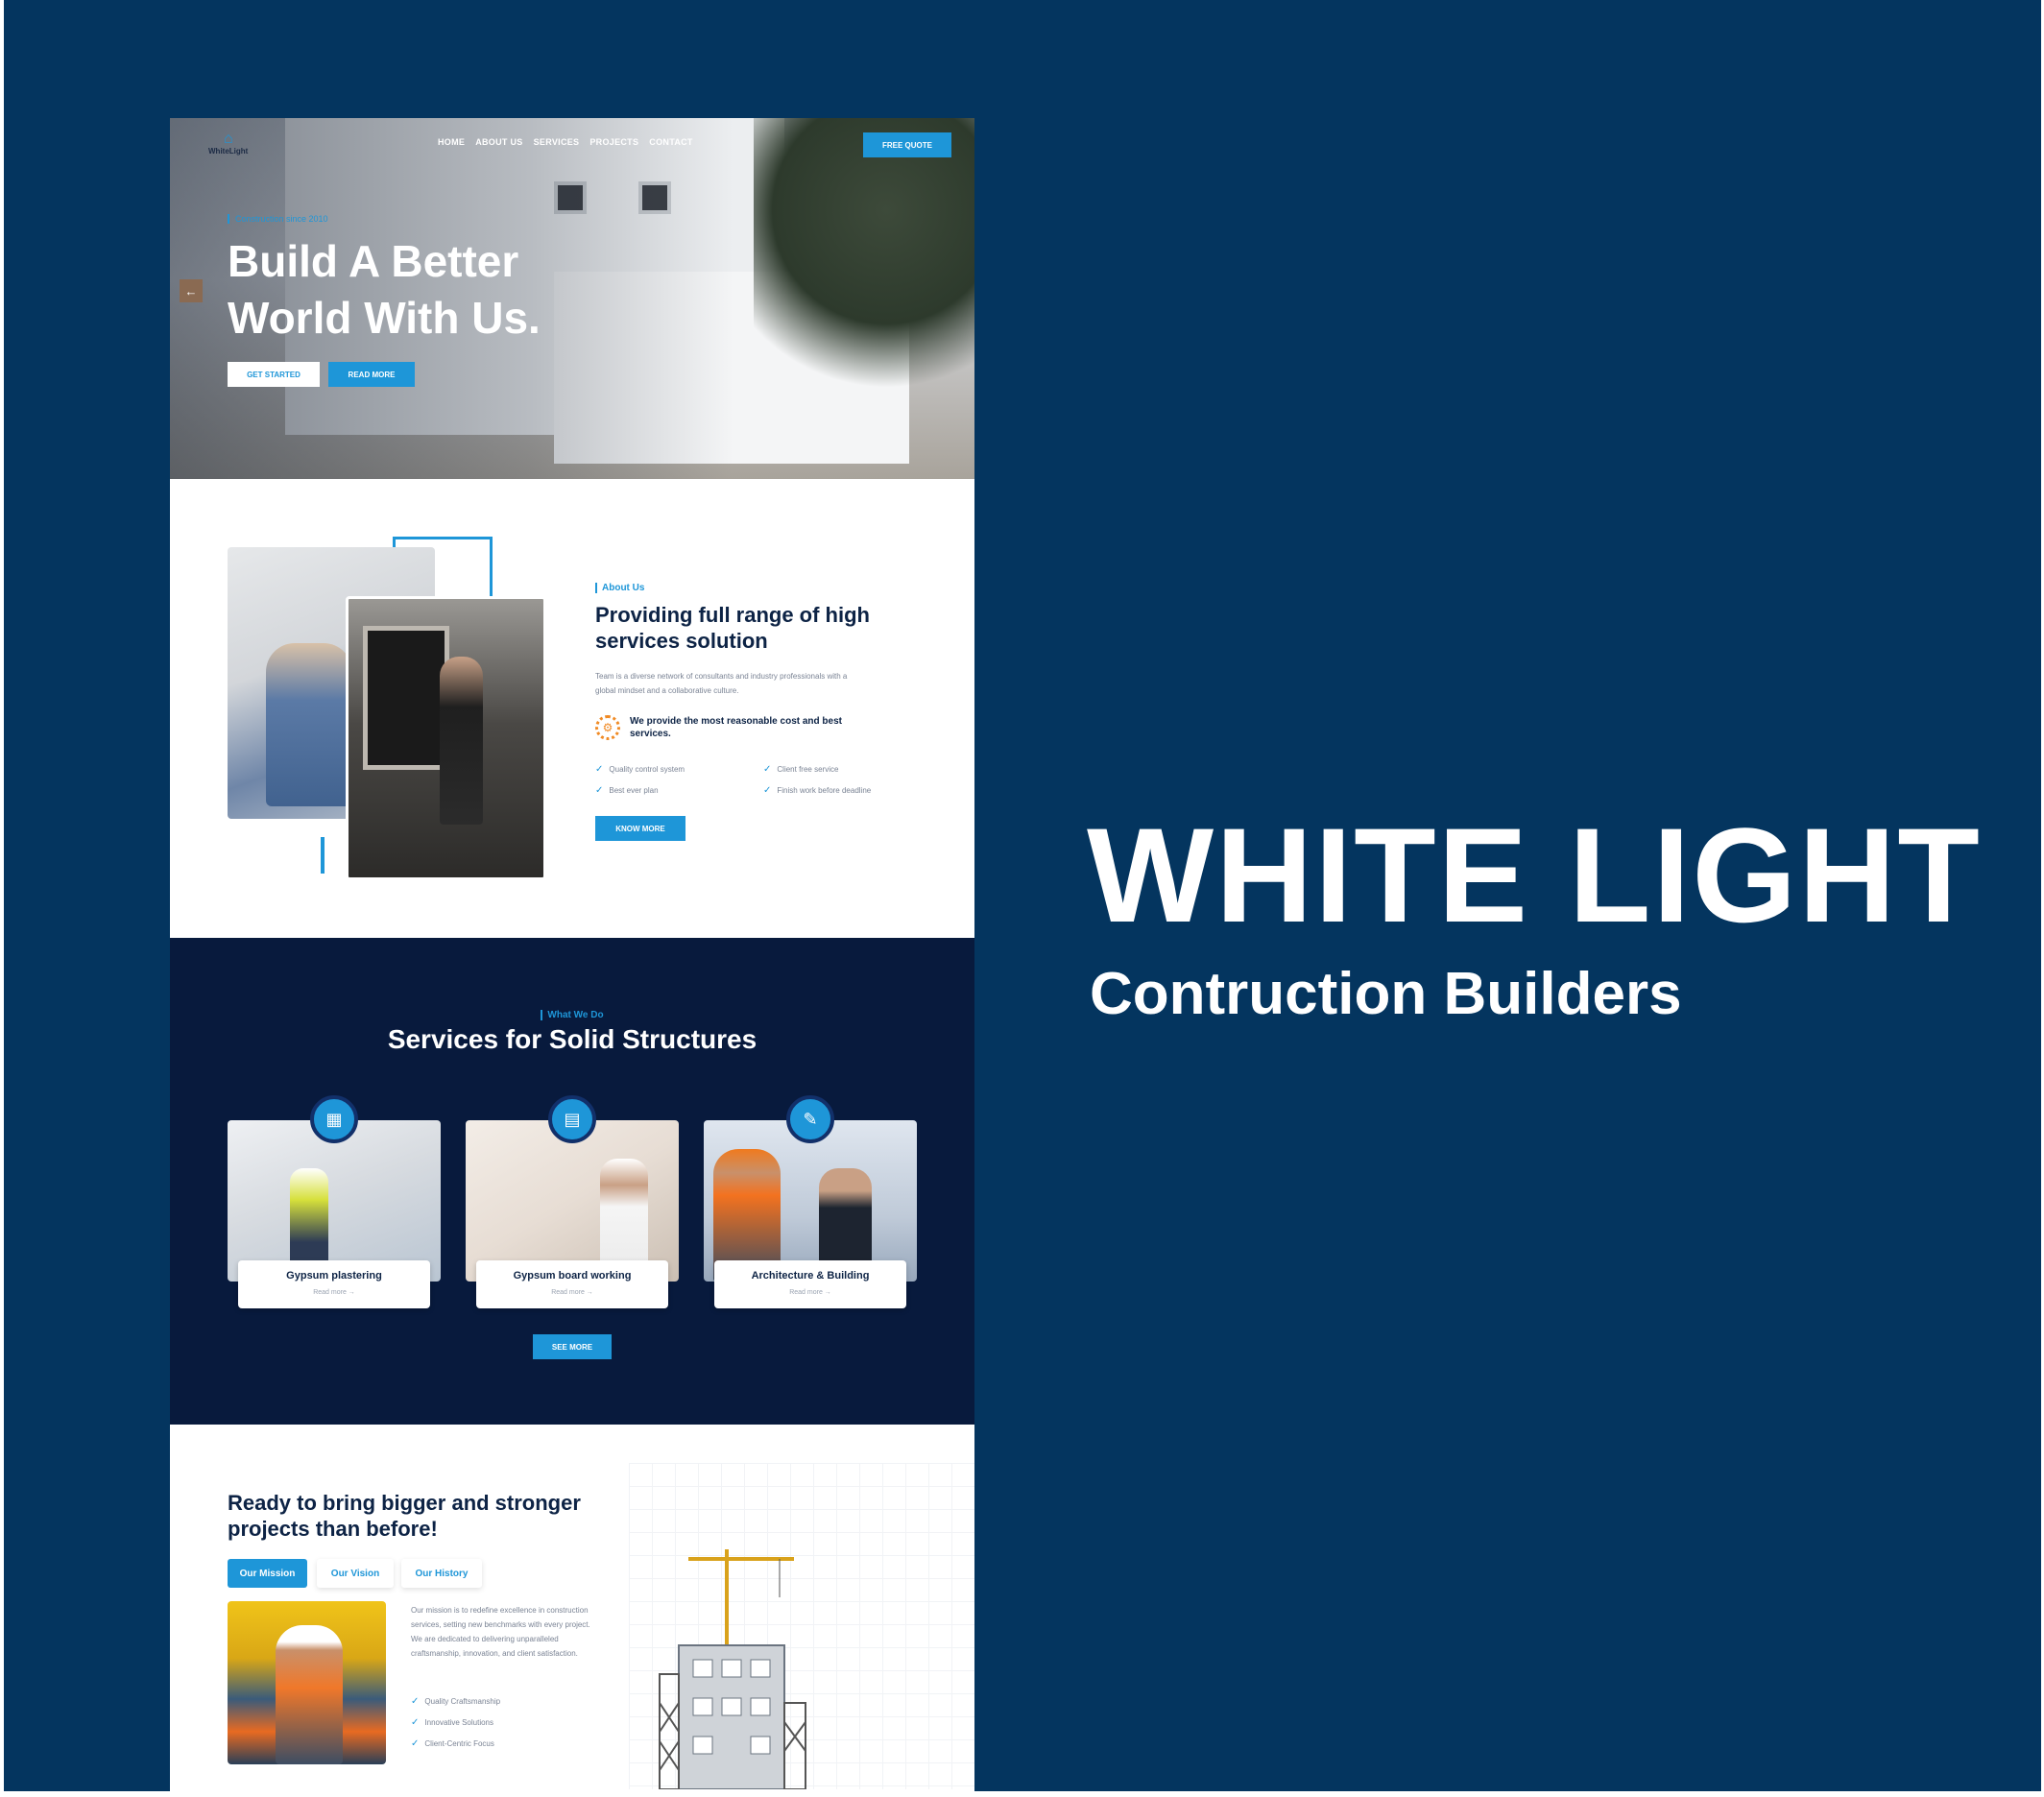  I want to click on decorative-bar, so click(323, 856).